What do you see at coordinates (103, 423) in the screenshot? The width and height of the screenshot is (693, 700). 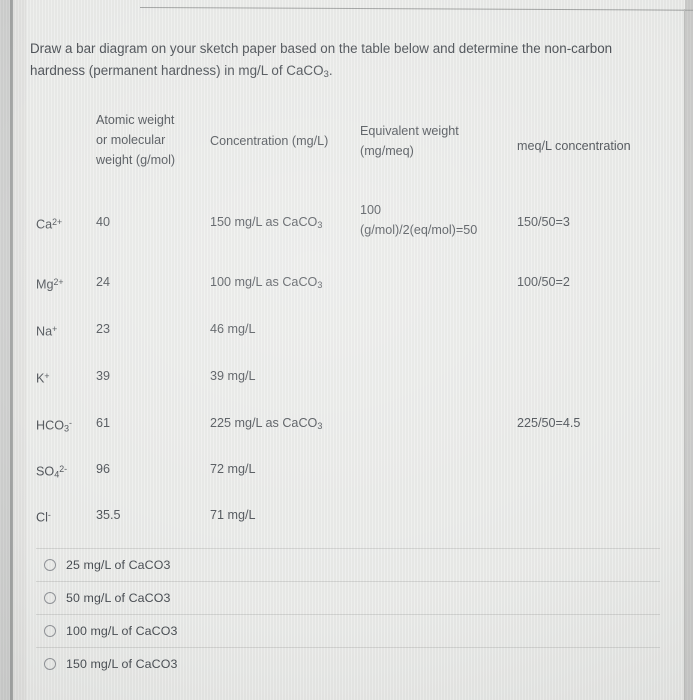 I see `cell-atomic-weight: 61` at bounding box center [103, 423].